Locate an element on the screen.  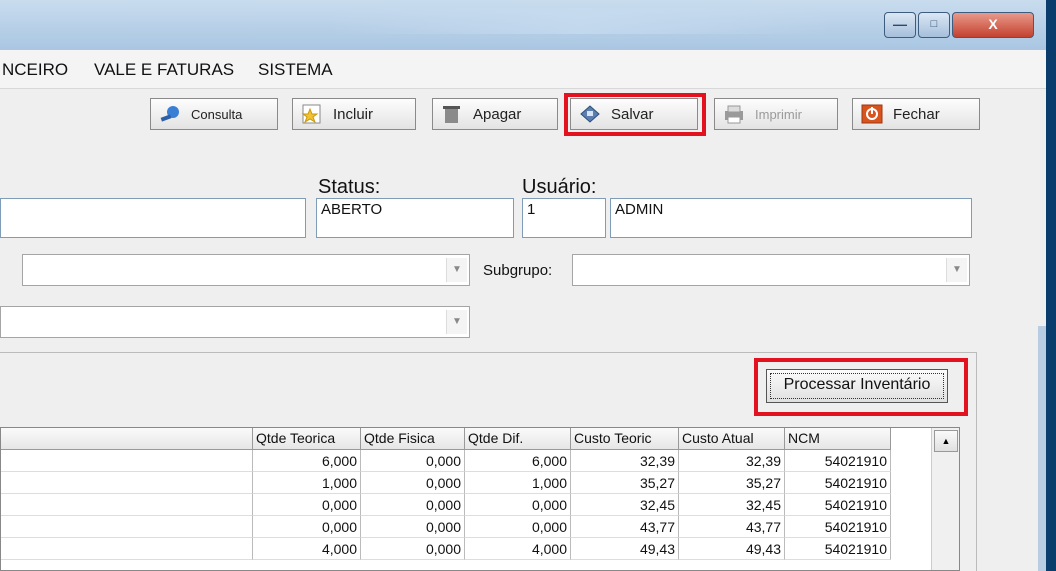
column-header-qtde-dif: Qtde Dif. is located at coordinates (518, 439).